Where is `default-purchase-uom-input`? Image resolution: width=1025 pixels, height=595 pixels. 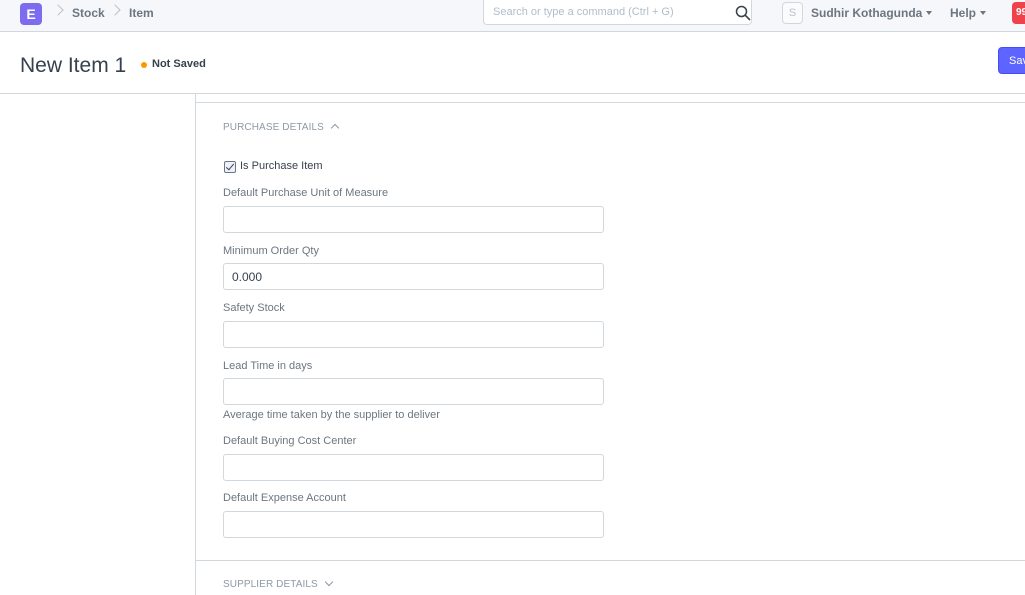 default-purchase-uom-input is located at coordinates (413, 219).